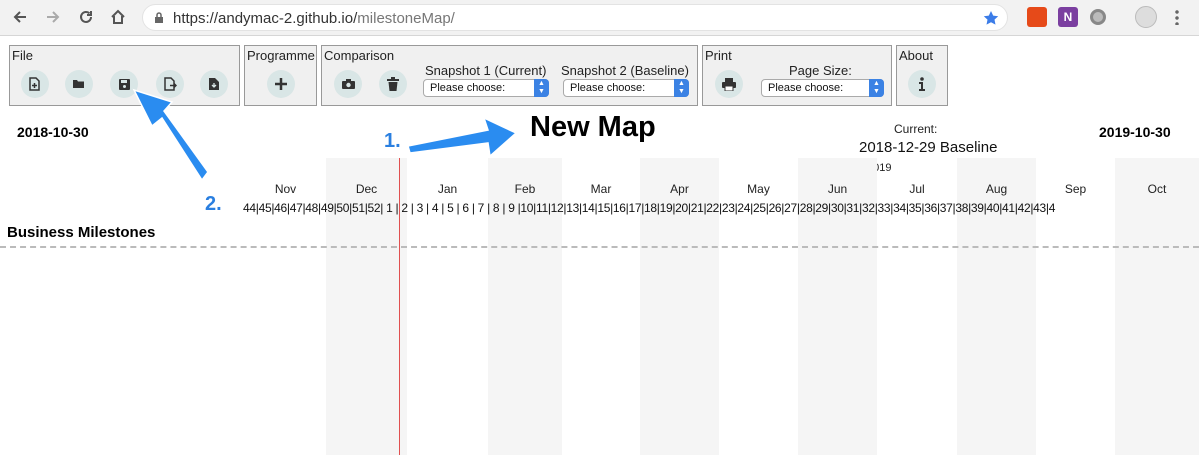  What do you see at coordinates (392, 141) in the screenshot?
I see `annotation-step-1: 1.` at bounding box center [392, 141].